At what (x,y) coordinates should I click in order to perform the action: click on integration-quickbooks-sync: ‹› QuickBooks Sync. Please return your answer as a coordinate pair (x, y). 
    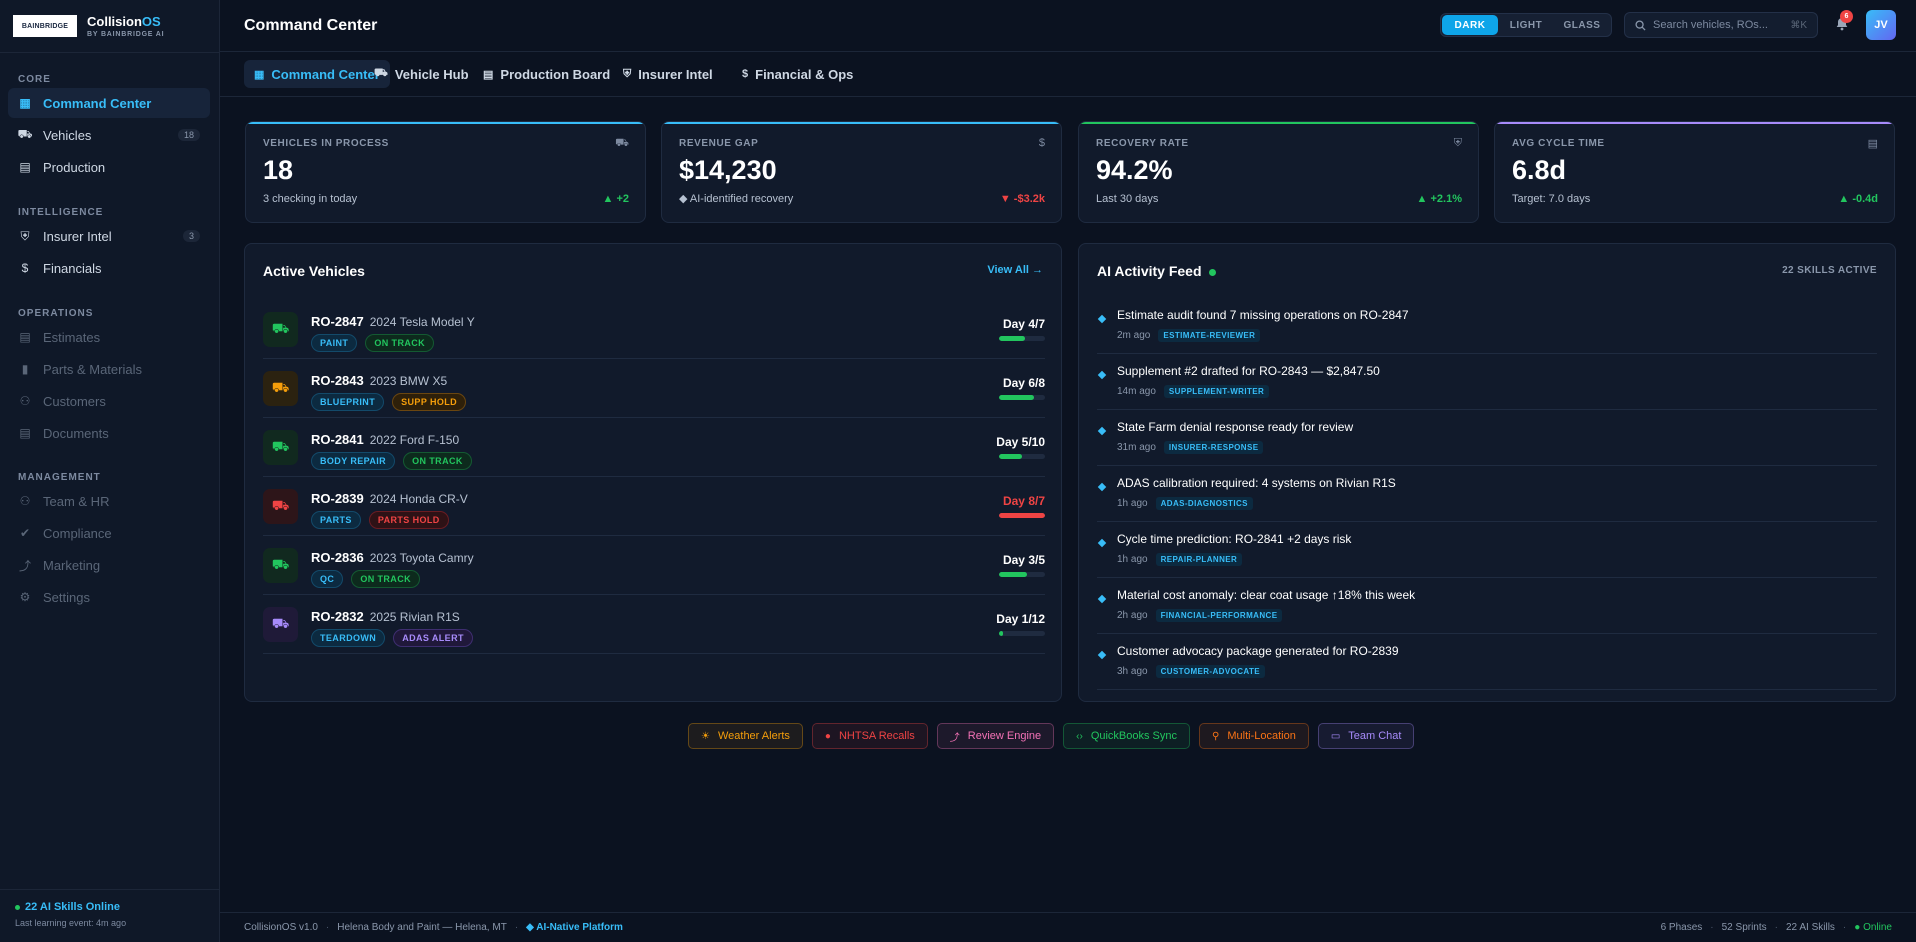
    Looking at the image, I should click on (1127, 736).